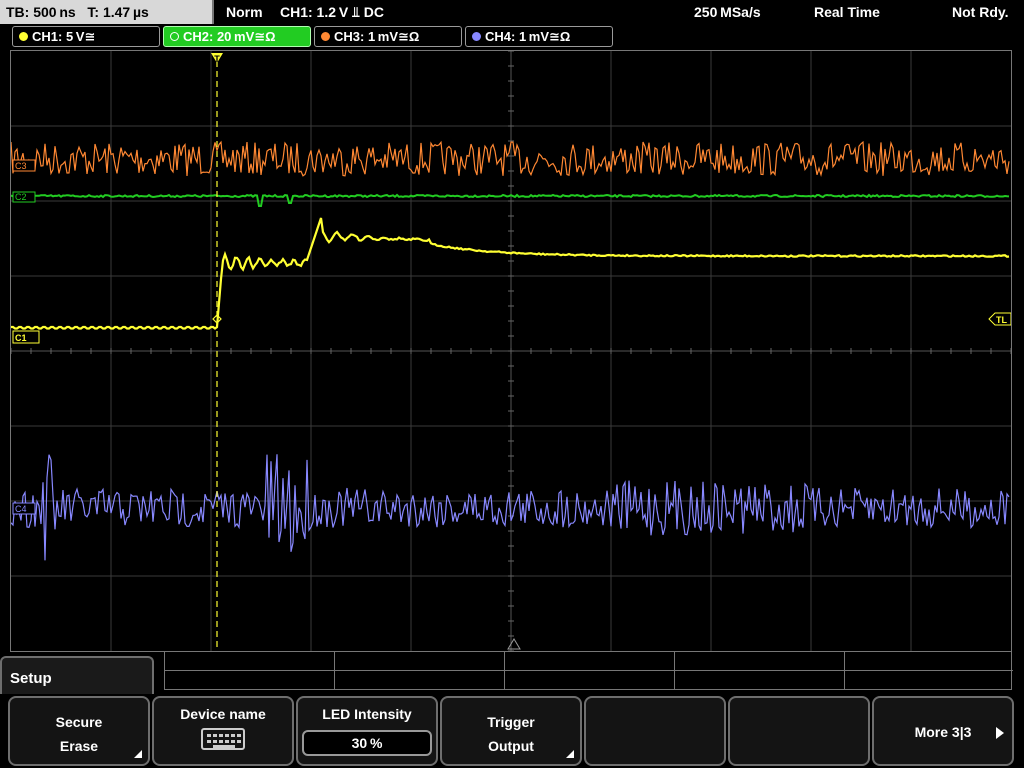 The image size is (1024, 768). I want to click on ch1-label: CH1: 5 V≅, so click(64, 36).